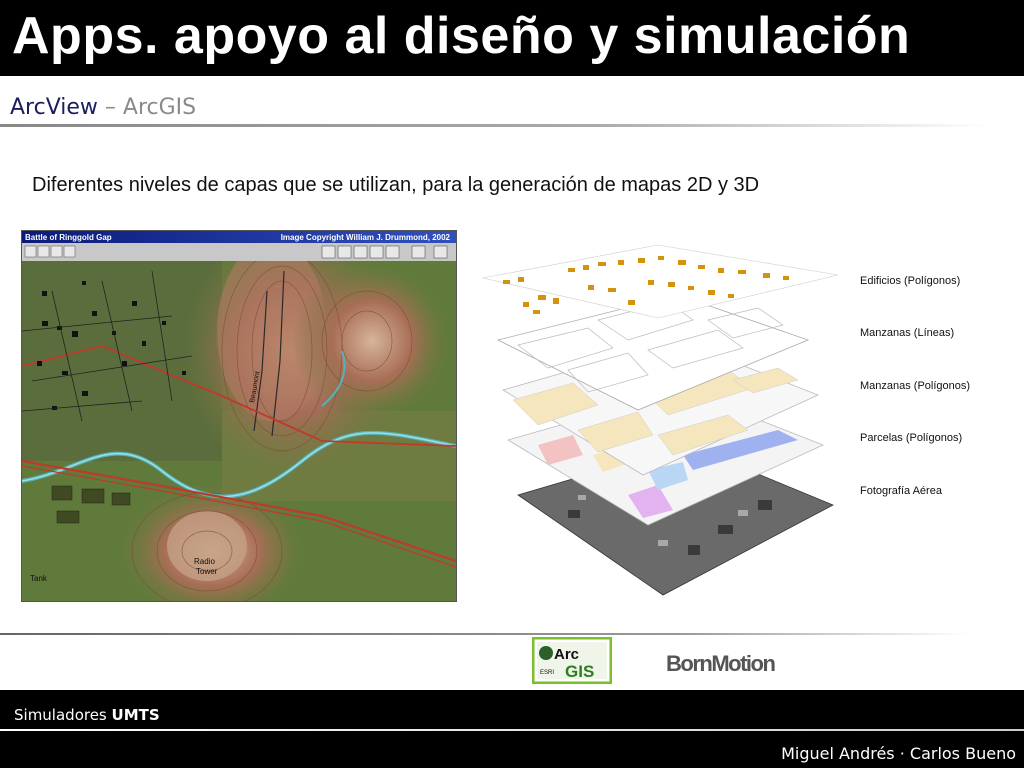 Image resolution: width=1024 pixels, height=768 pixels. What do you see at coordinates (63, 715) in the screenshot?
I see `footer-course-prefix: Simuladores` at bounding box center [63, 715].